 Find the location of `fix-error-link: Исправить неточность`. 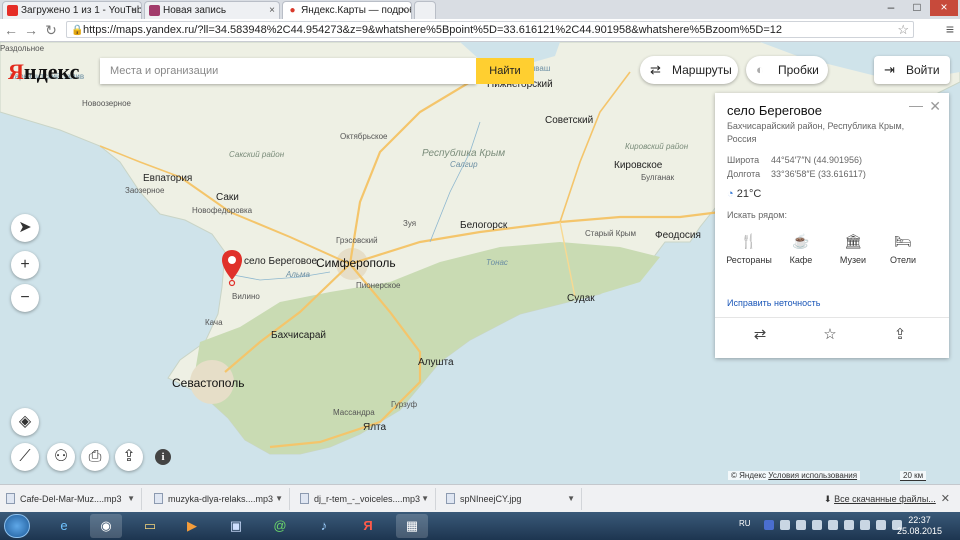

fix-error-link: Исправить неточность is located at coordinates (773, 303).